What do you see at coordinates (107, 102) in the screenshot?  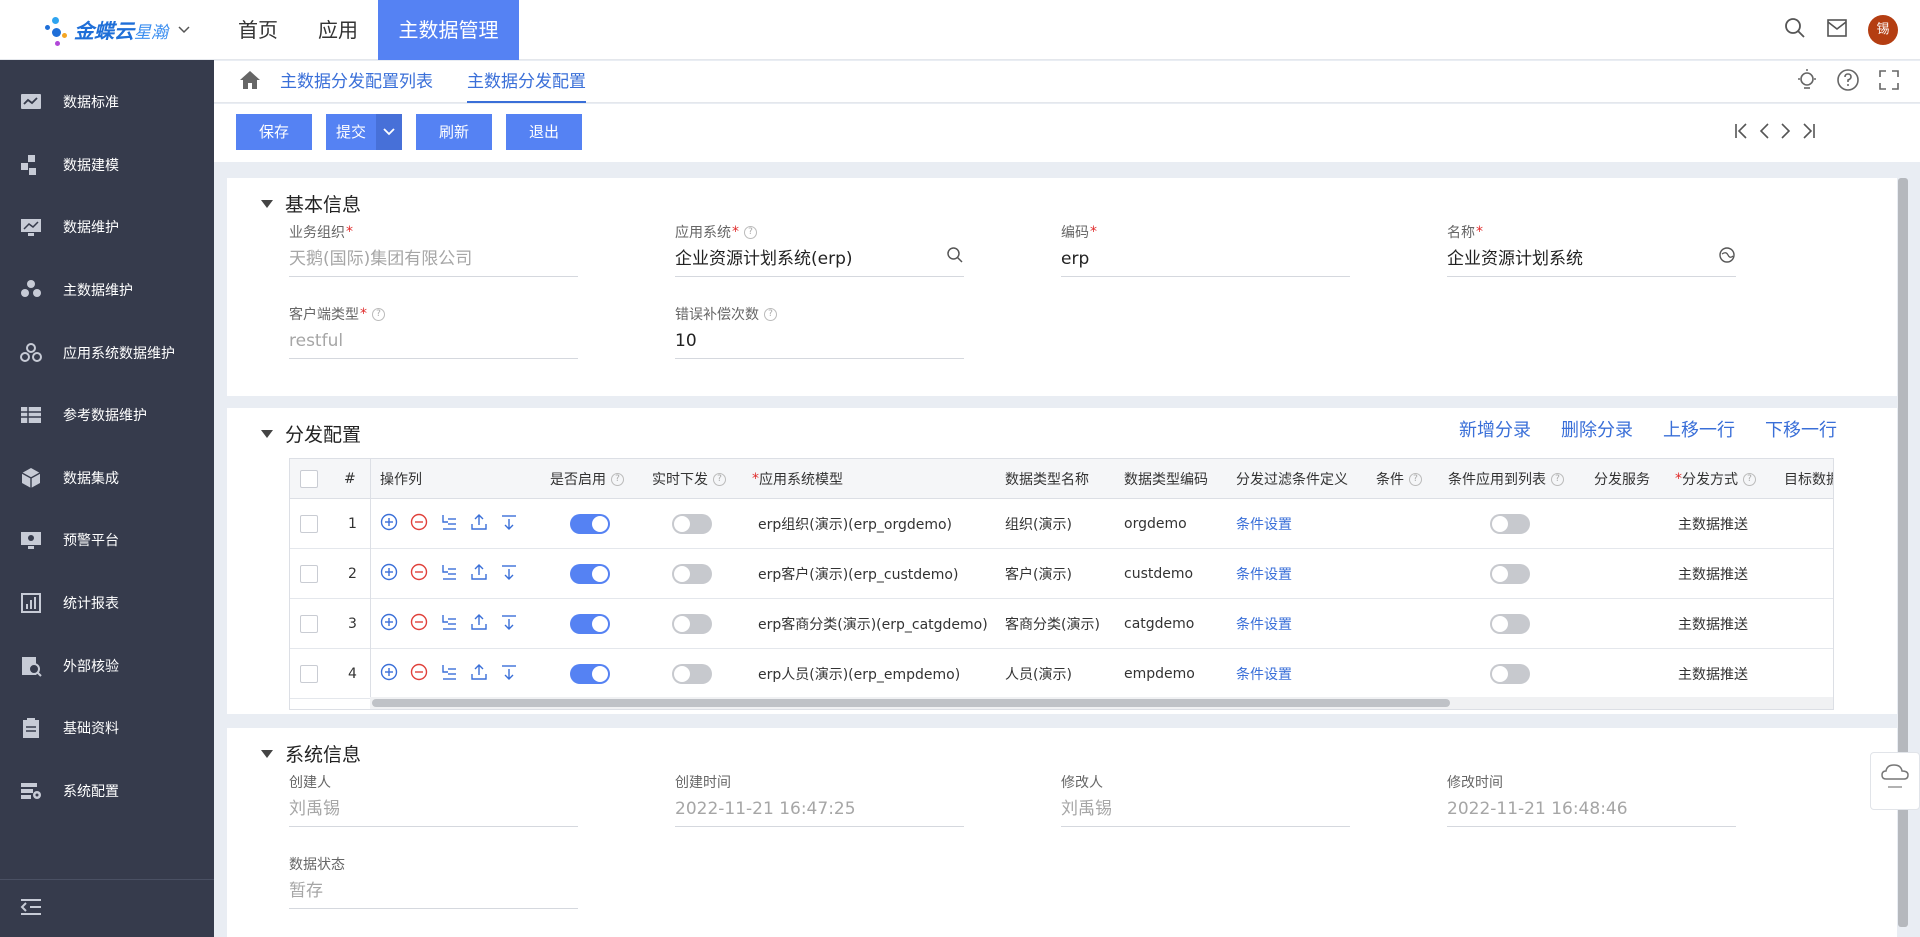 I see `sidebar-item-data-standard: 数据标准` at bounding box center [107, 102].